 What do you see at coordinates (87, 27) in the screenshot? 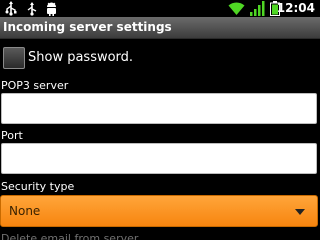
I see `page-title: Incoming server settings` at bounding box center [87, 27].